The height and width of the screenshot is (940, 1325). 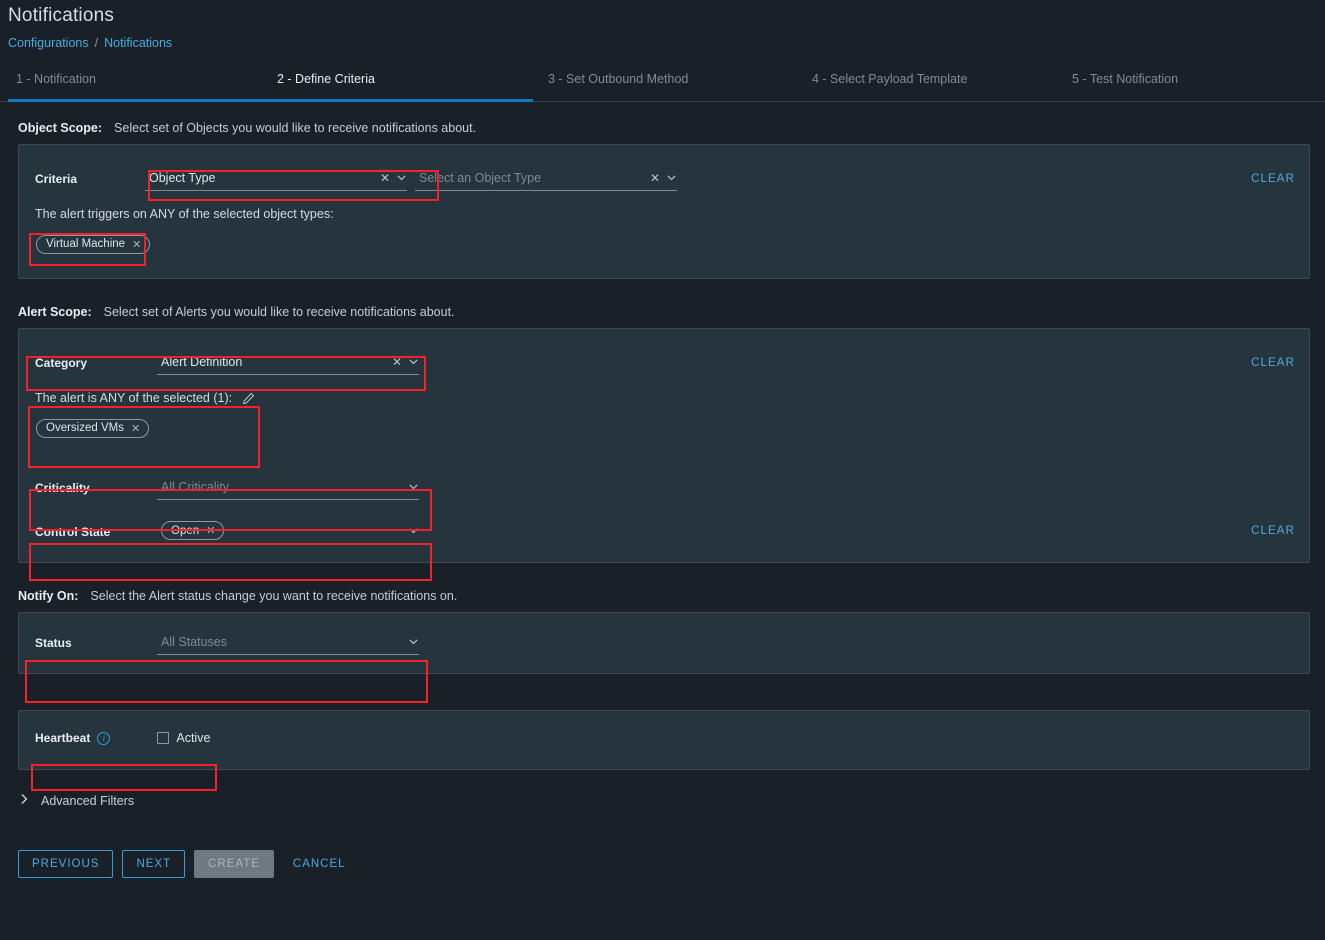 I want to click on edit-pencil-icon, so click(x=248, y=398).